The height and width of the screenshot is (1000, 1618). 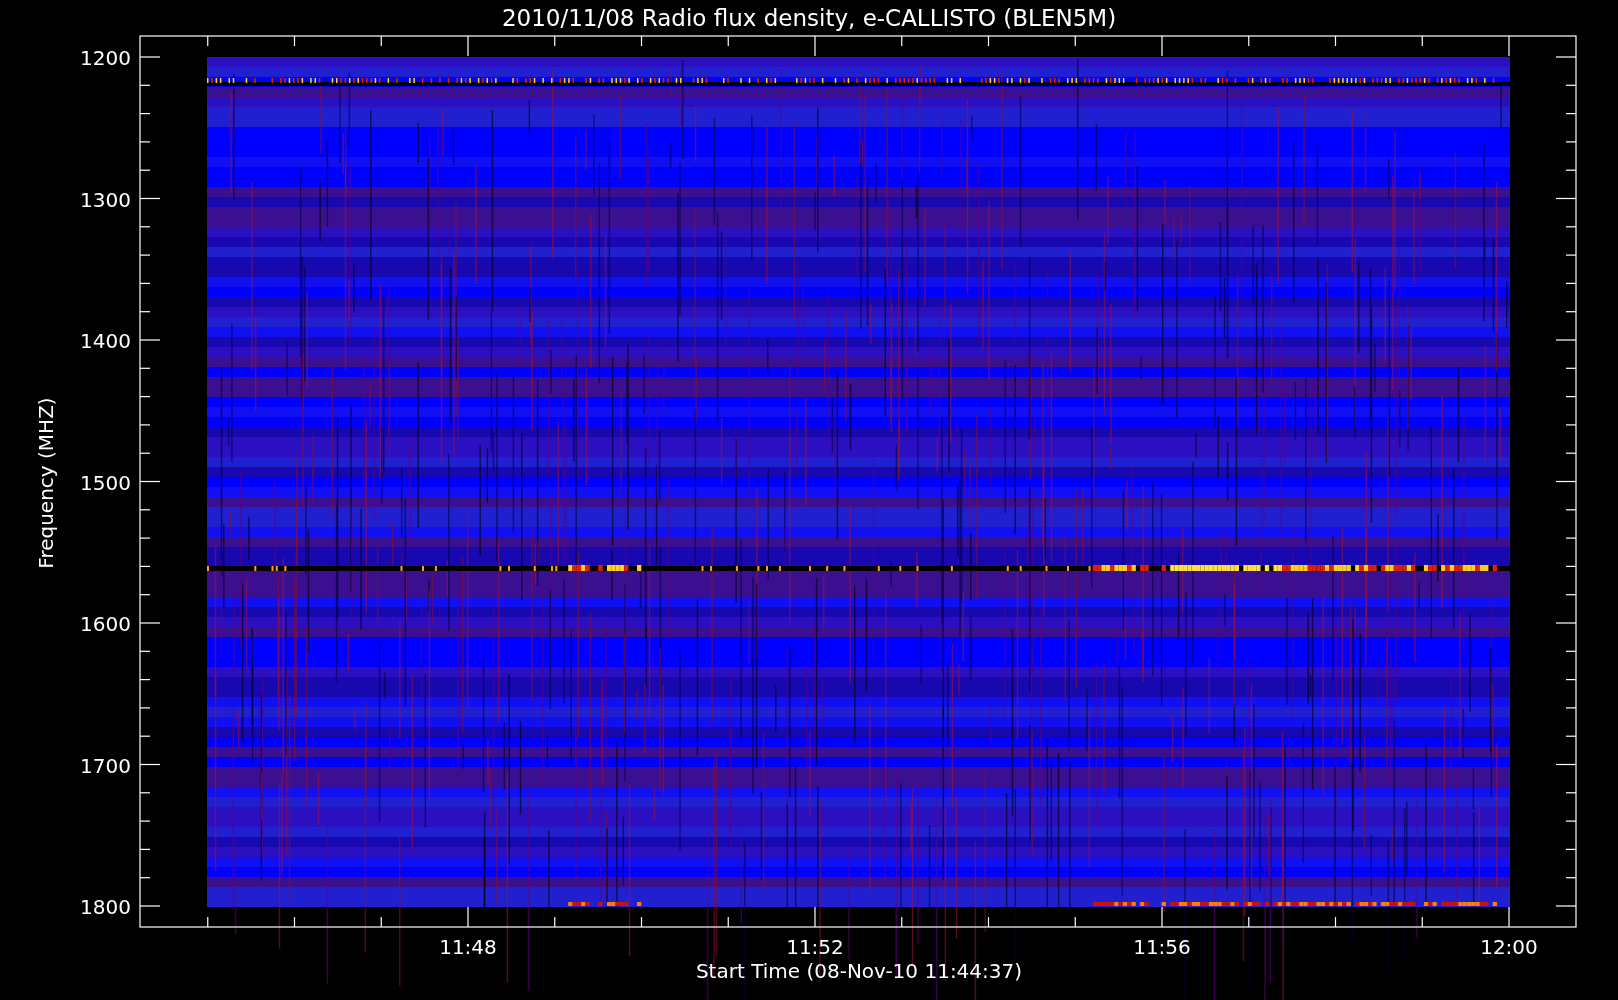 What do you see at coordinates (1162, 947) in the screenshot?
I see `x-tick-label: 11:56` at bounding box center [1162, 947].